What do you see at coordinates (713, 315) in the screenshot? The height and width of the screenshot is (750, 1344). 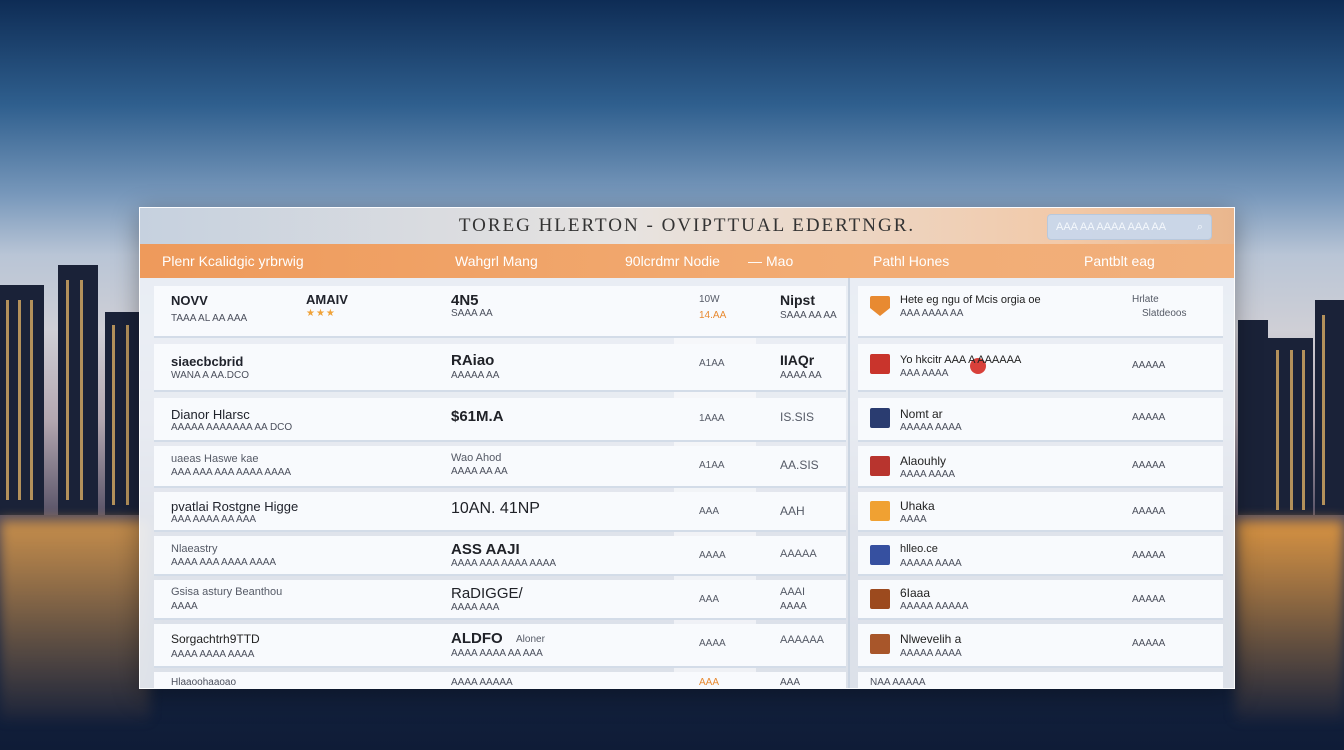 I see `row-qty-sub: 14.AA` at bounding box center [713, 315].